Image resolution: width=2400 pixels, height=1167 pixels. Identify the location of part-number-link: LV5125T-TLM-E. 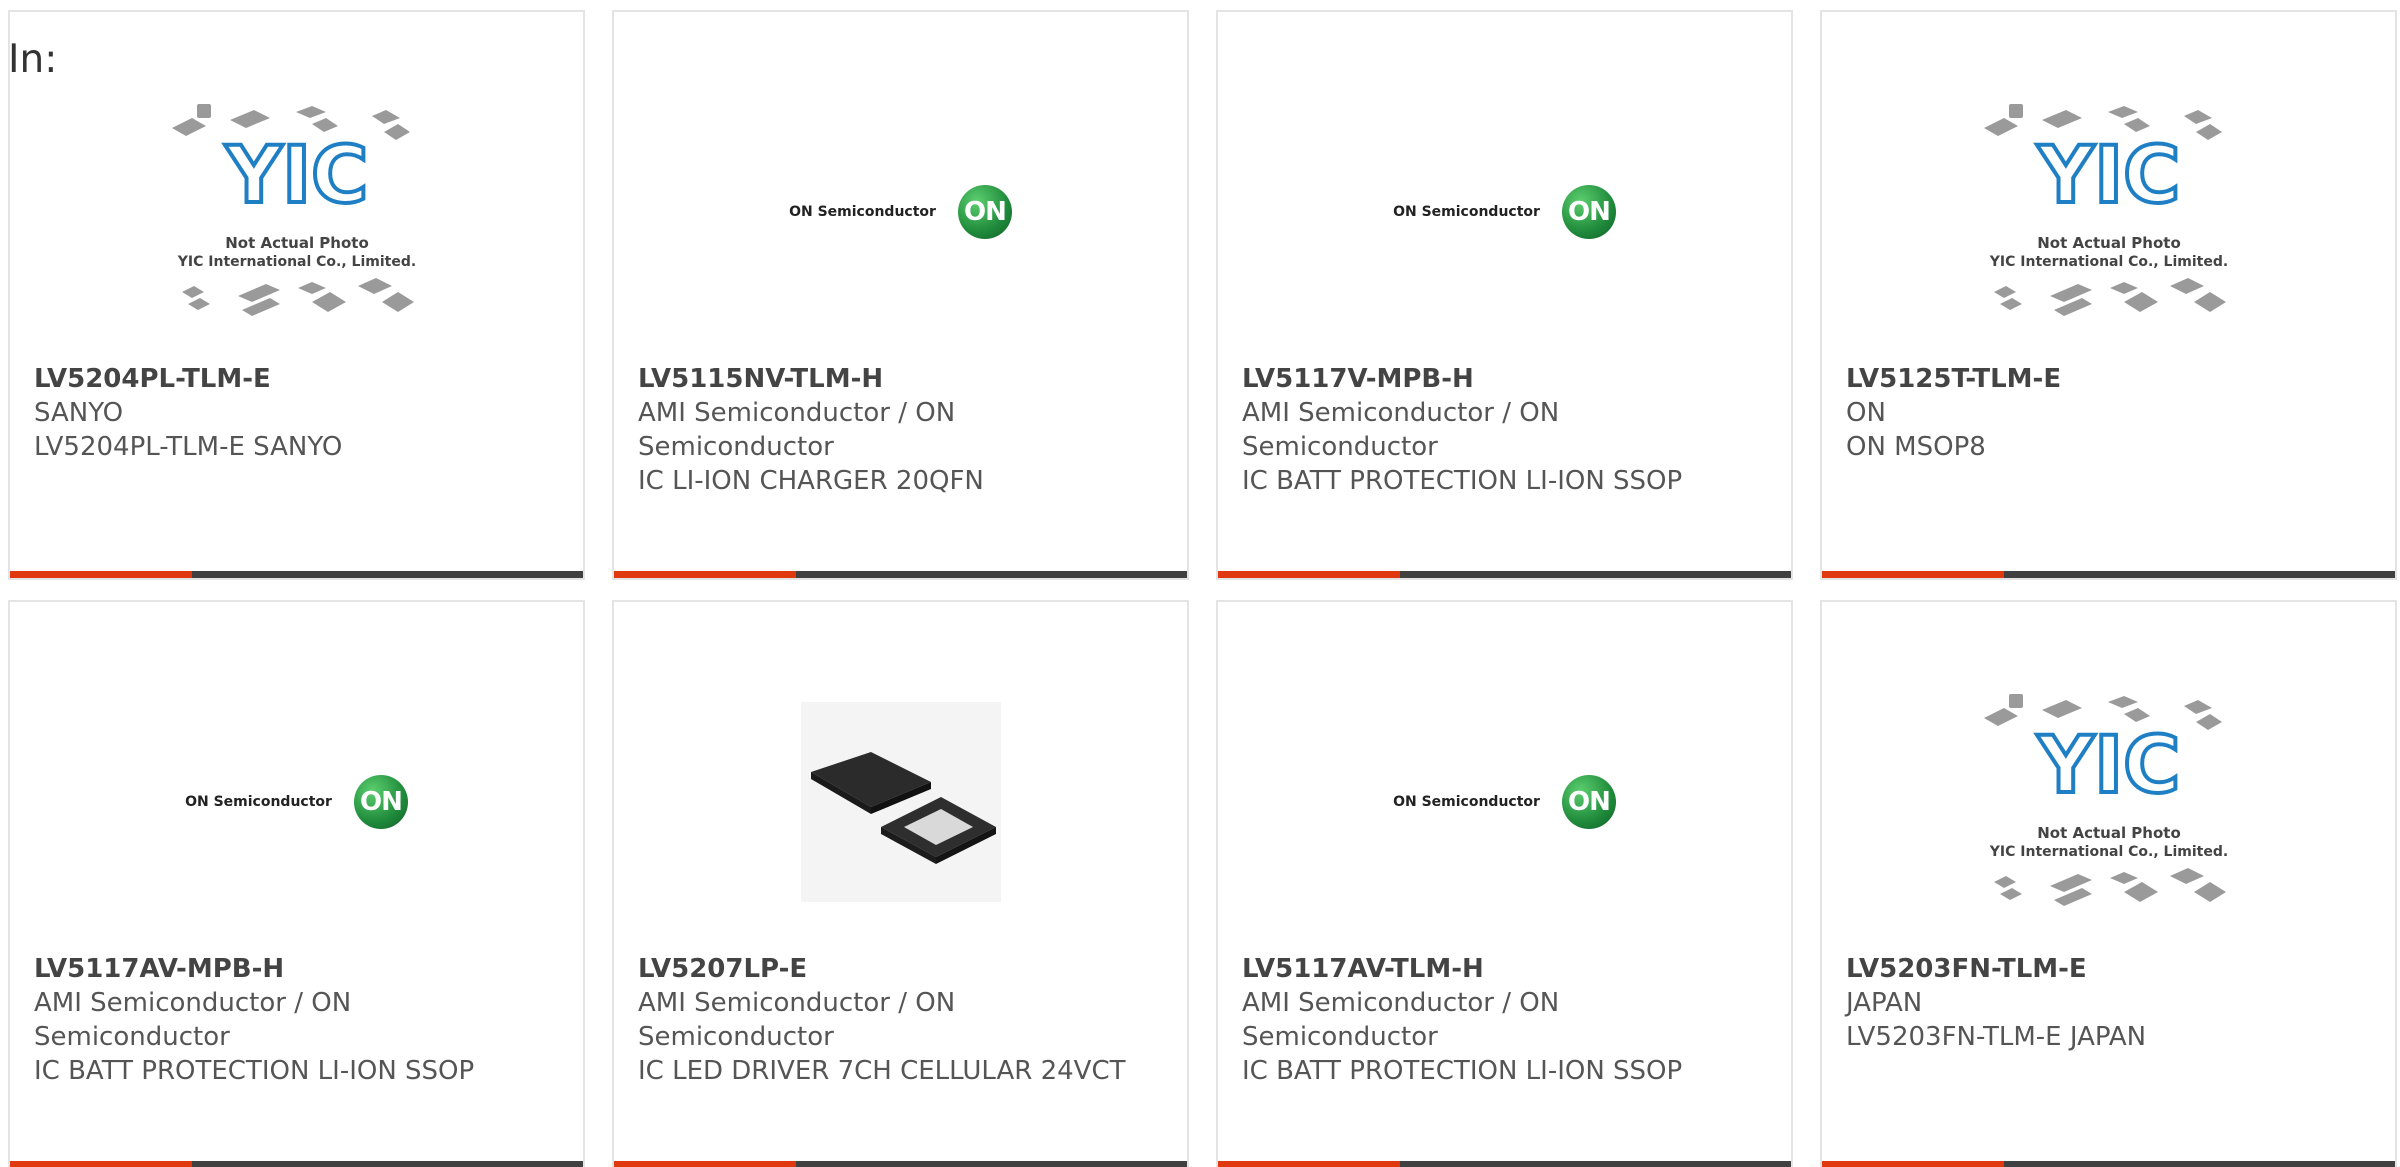
(2105, 379).